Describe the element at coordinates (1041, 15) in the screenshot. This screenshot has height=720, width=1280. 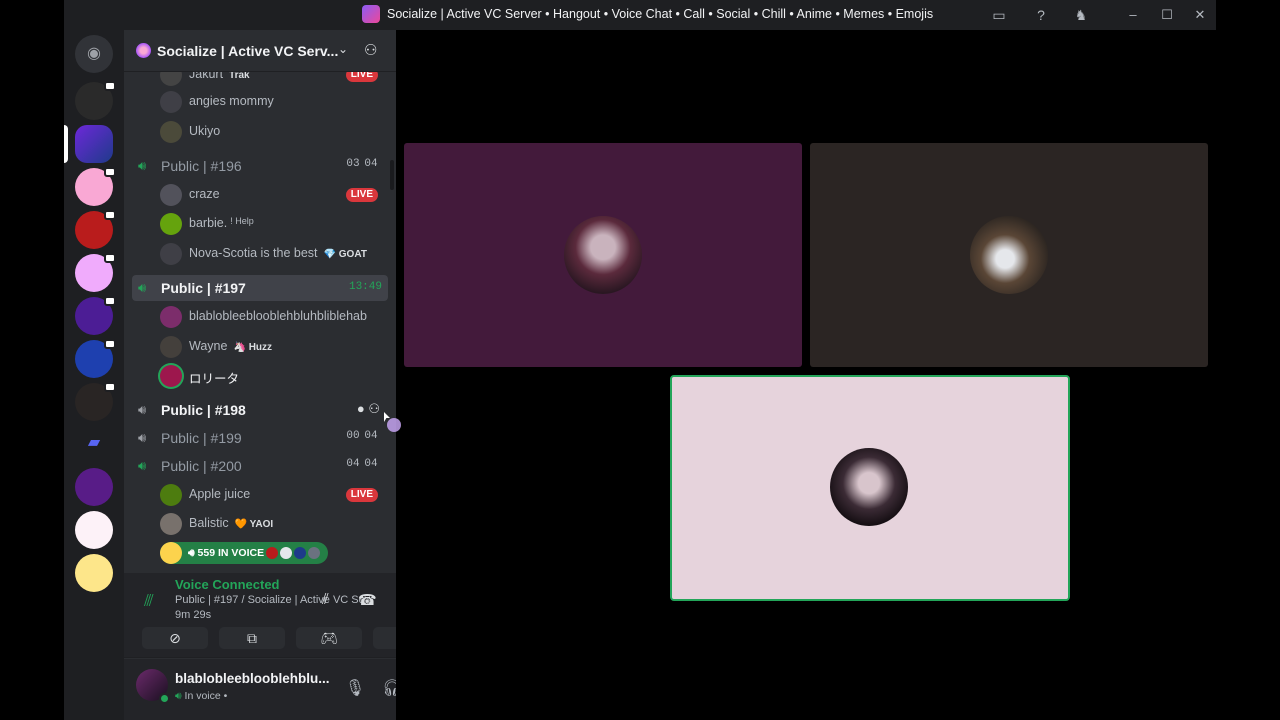
I see `help-icon: ?` at that location.